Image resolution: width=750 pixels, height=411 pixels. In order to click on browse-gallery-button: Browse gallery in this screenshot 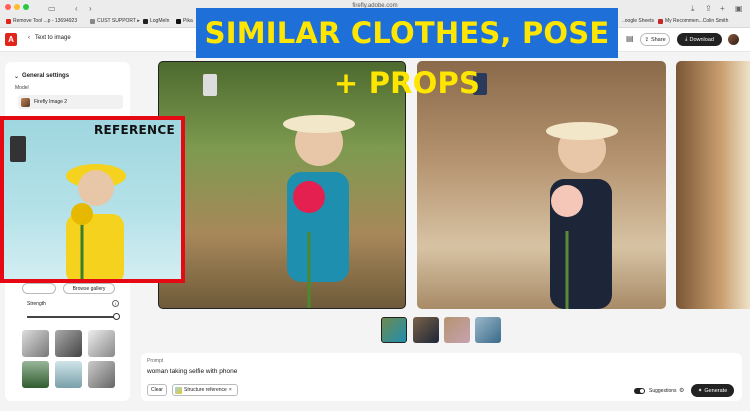, I will do `click(89, 288)`.